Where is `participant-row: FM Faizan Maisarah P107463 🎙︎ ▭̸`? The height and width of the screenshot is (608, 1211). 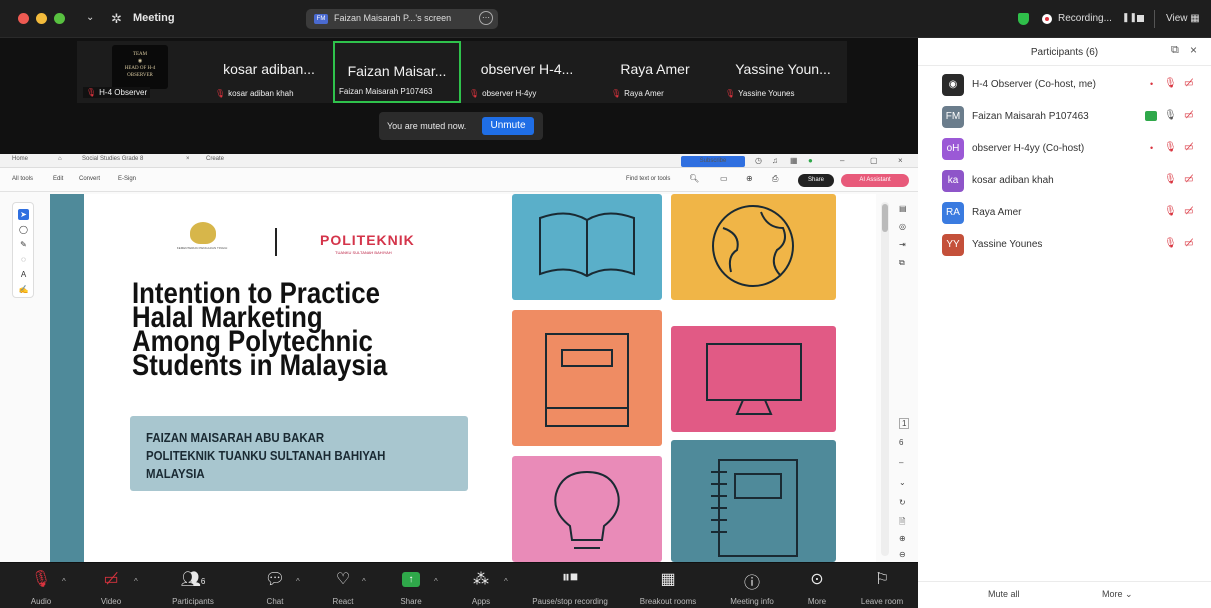 participant-row: FM Faizan Maisarah P107463 🎙︎ ▭̸ is located at coordinates (1064, 117).